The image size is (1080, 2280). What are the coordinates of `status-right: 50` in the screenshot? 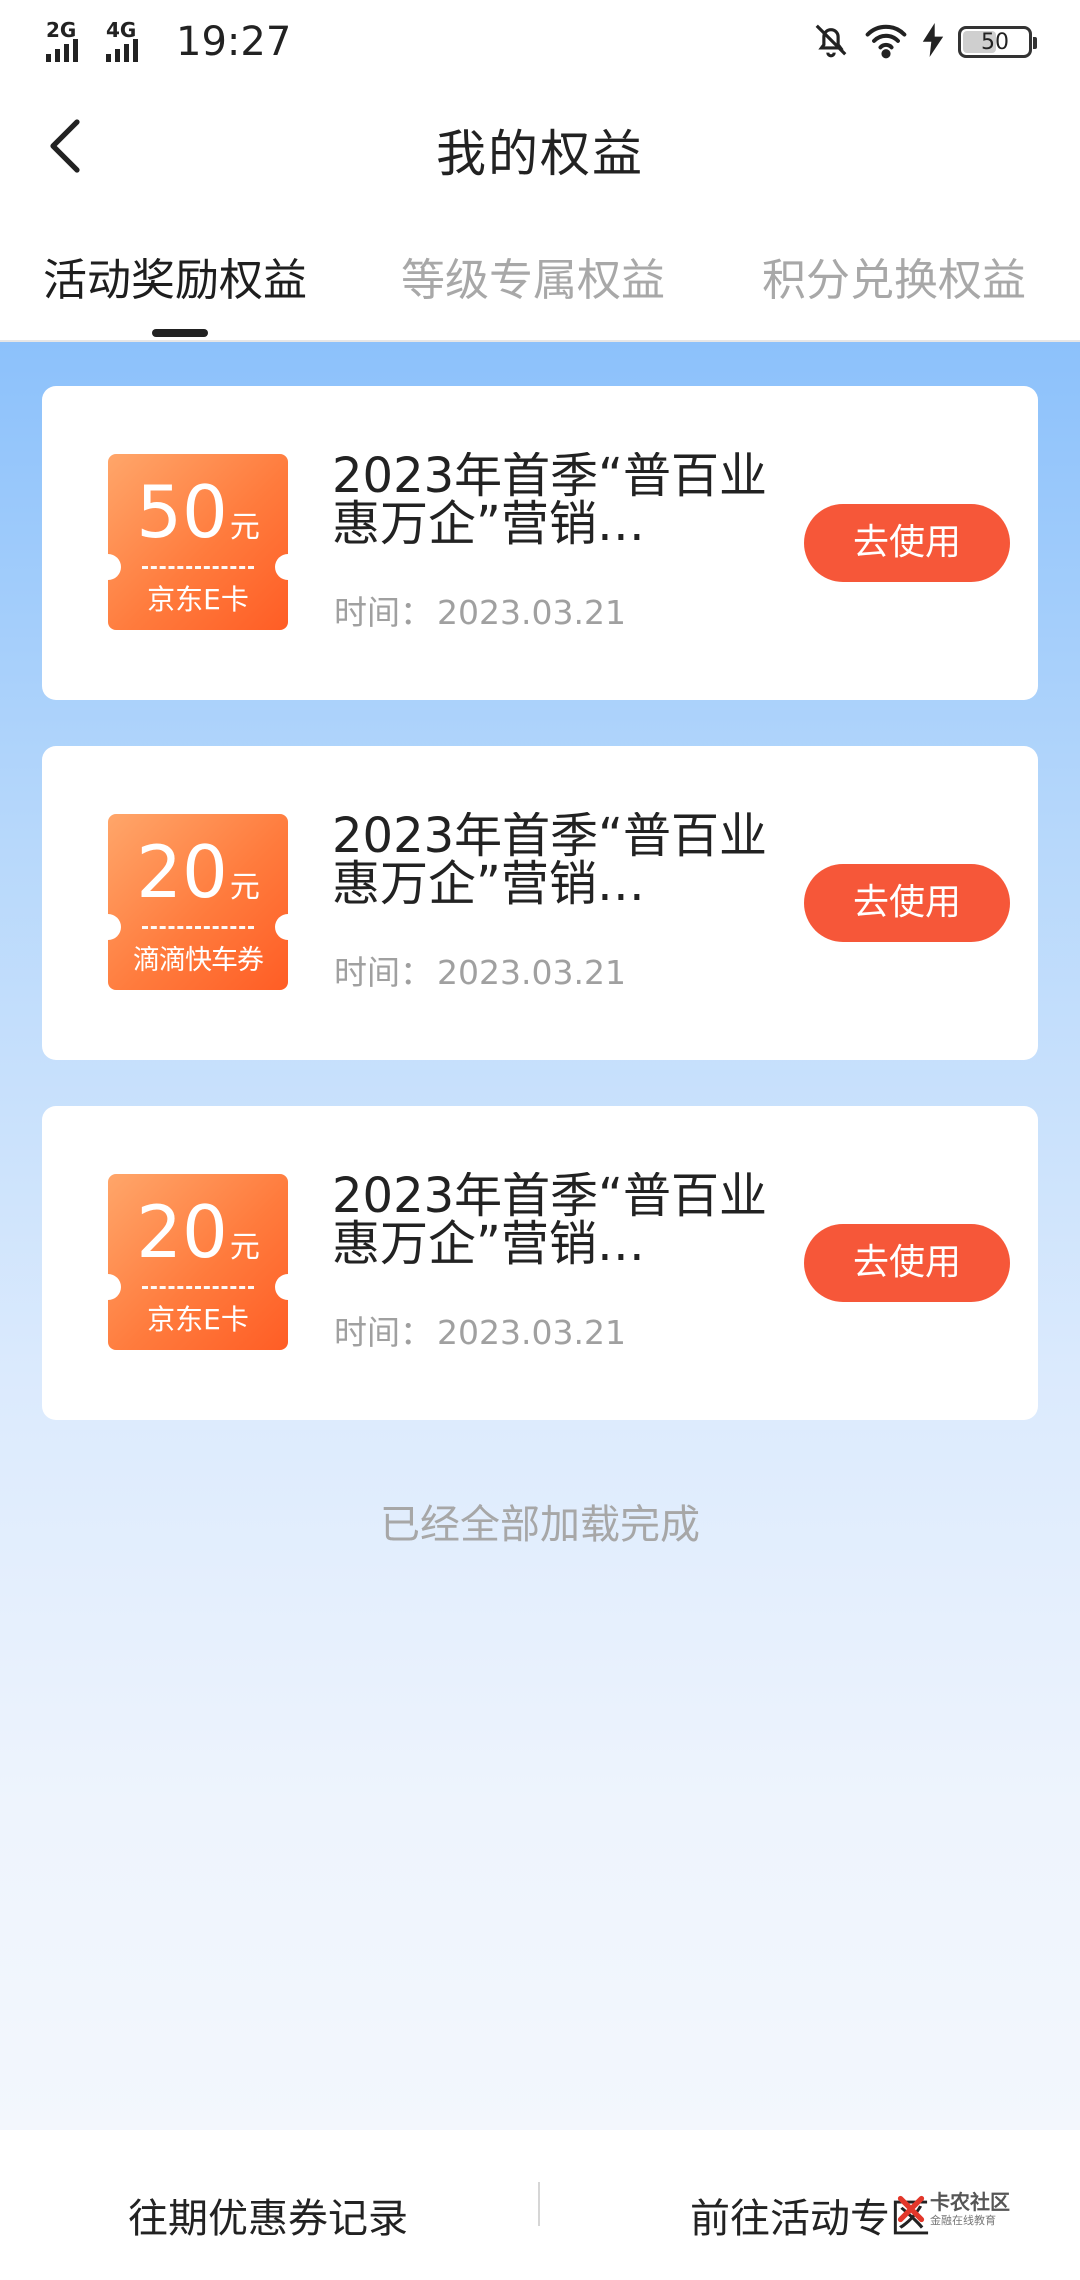 It's located at (924, 42).